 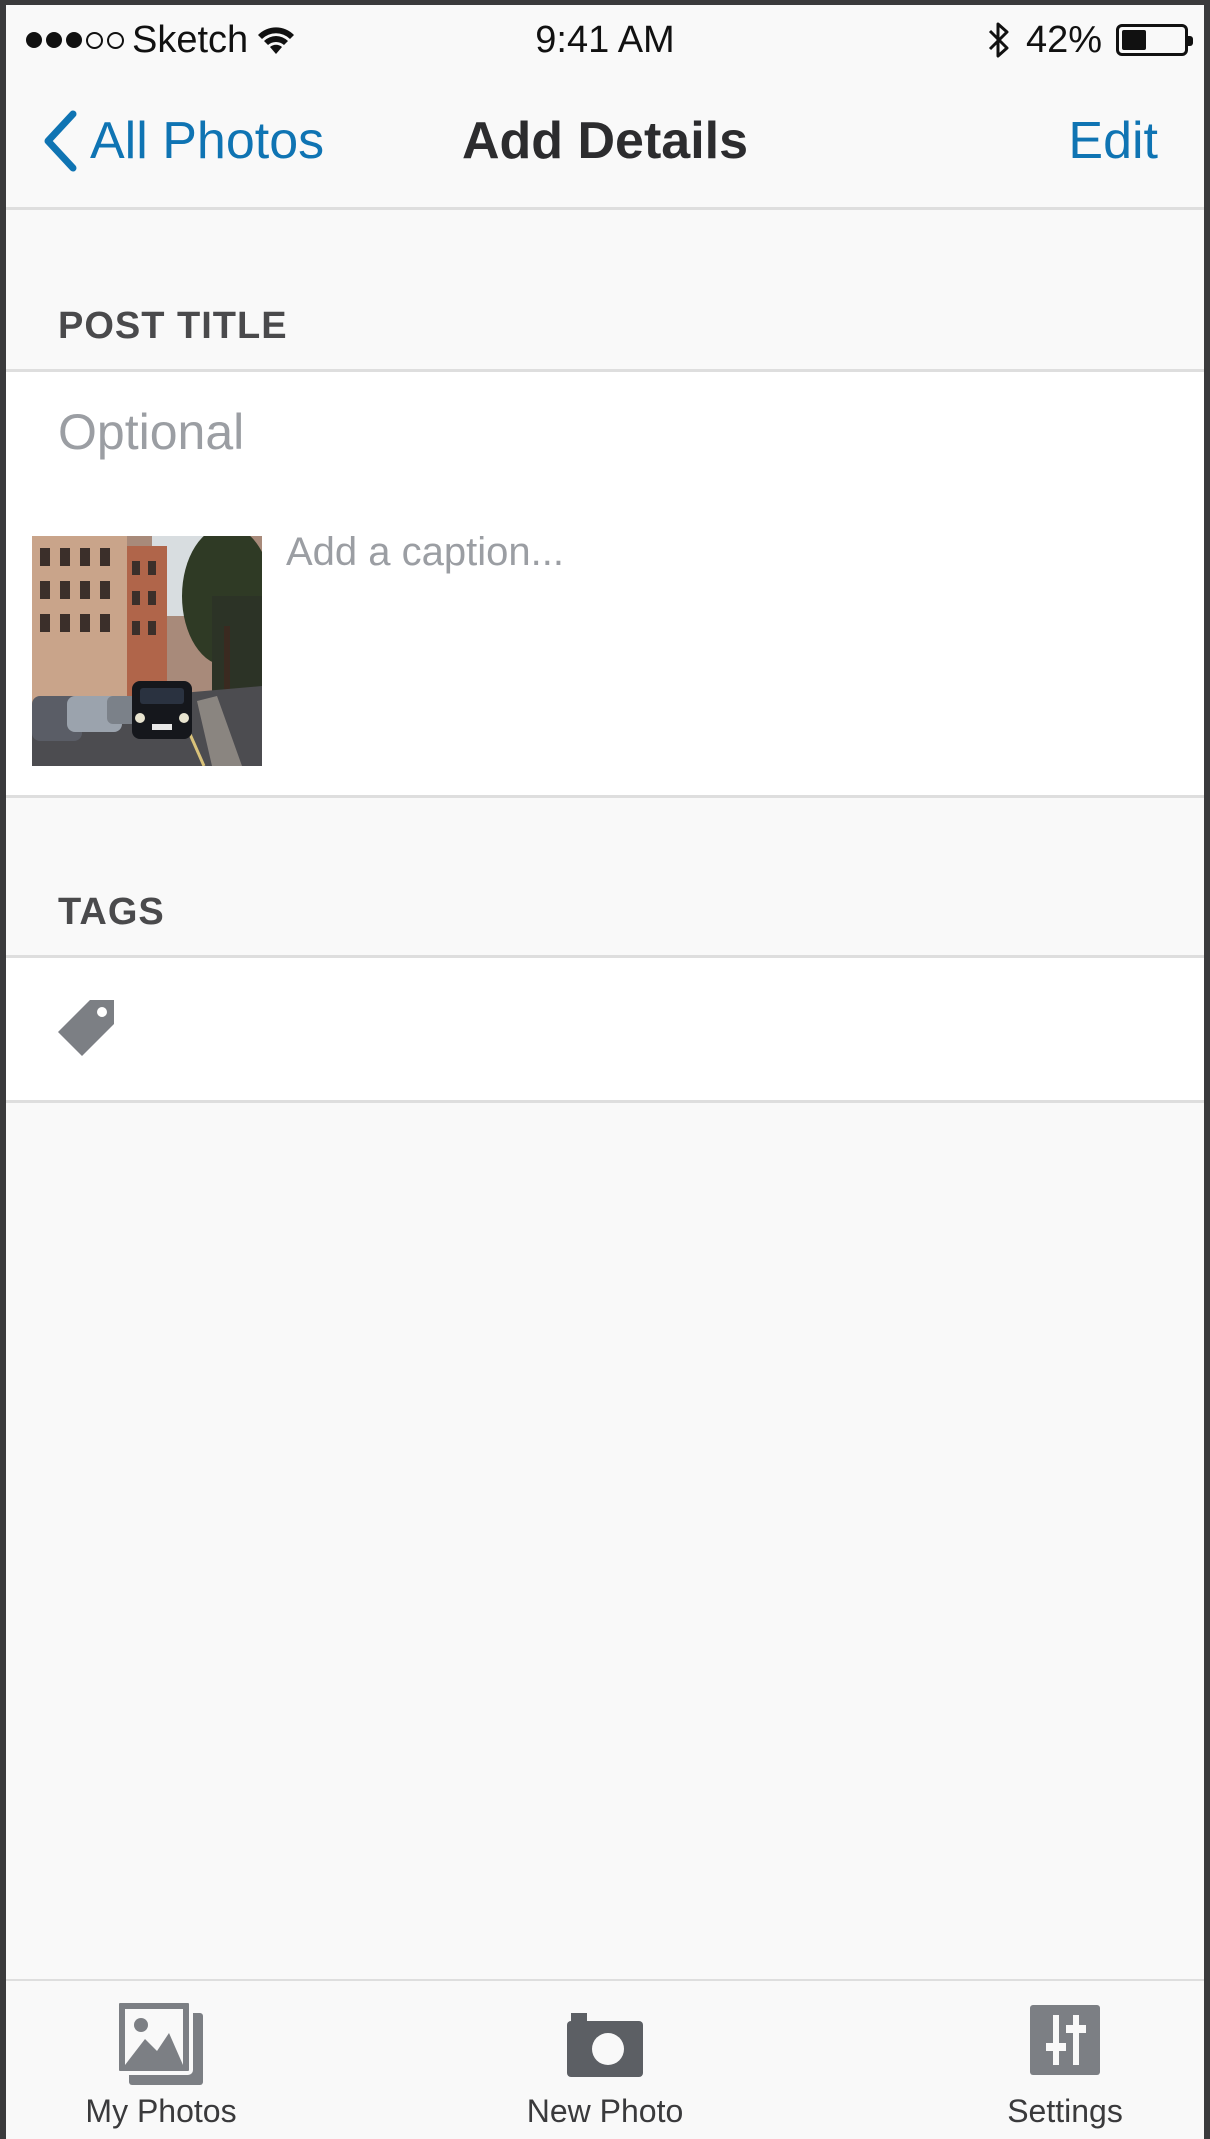 I want to click on tab-label: New Photo, so click(x=605, y=2111).